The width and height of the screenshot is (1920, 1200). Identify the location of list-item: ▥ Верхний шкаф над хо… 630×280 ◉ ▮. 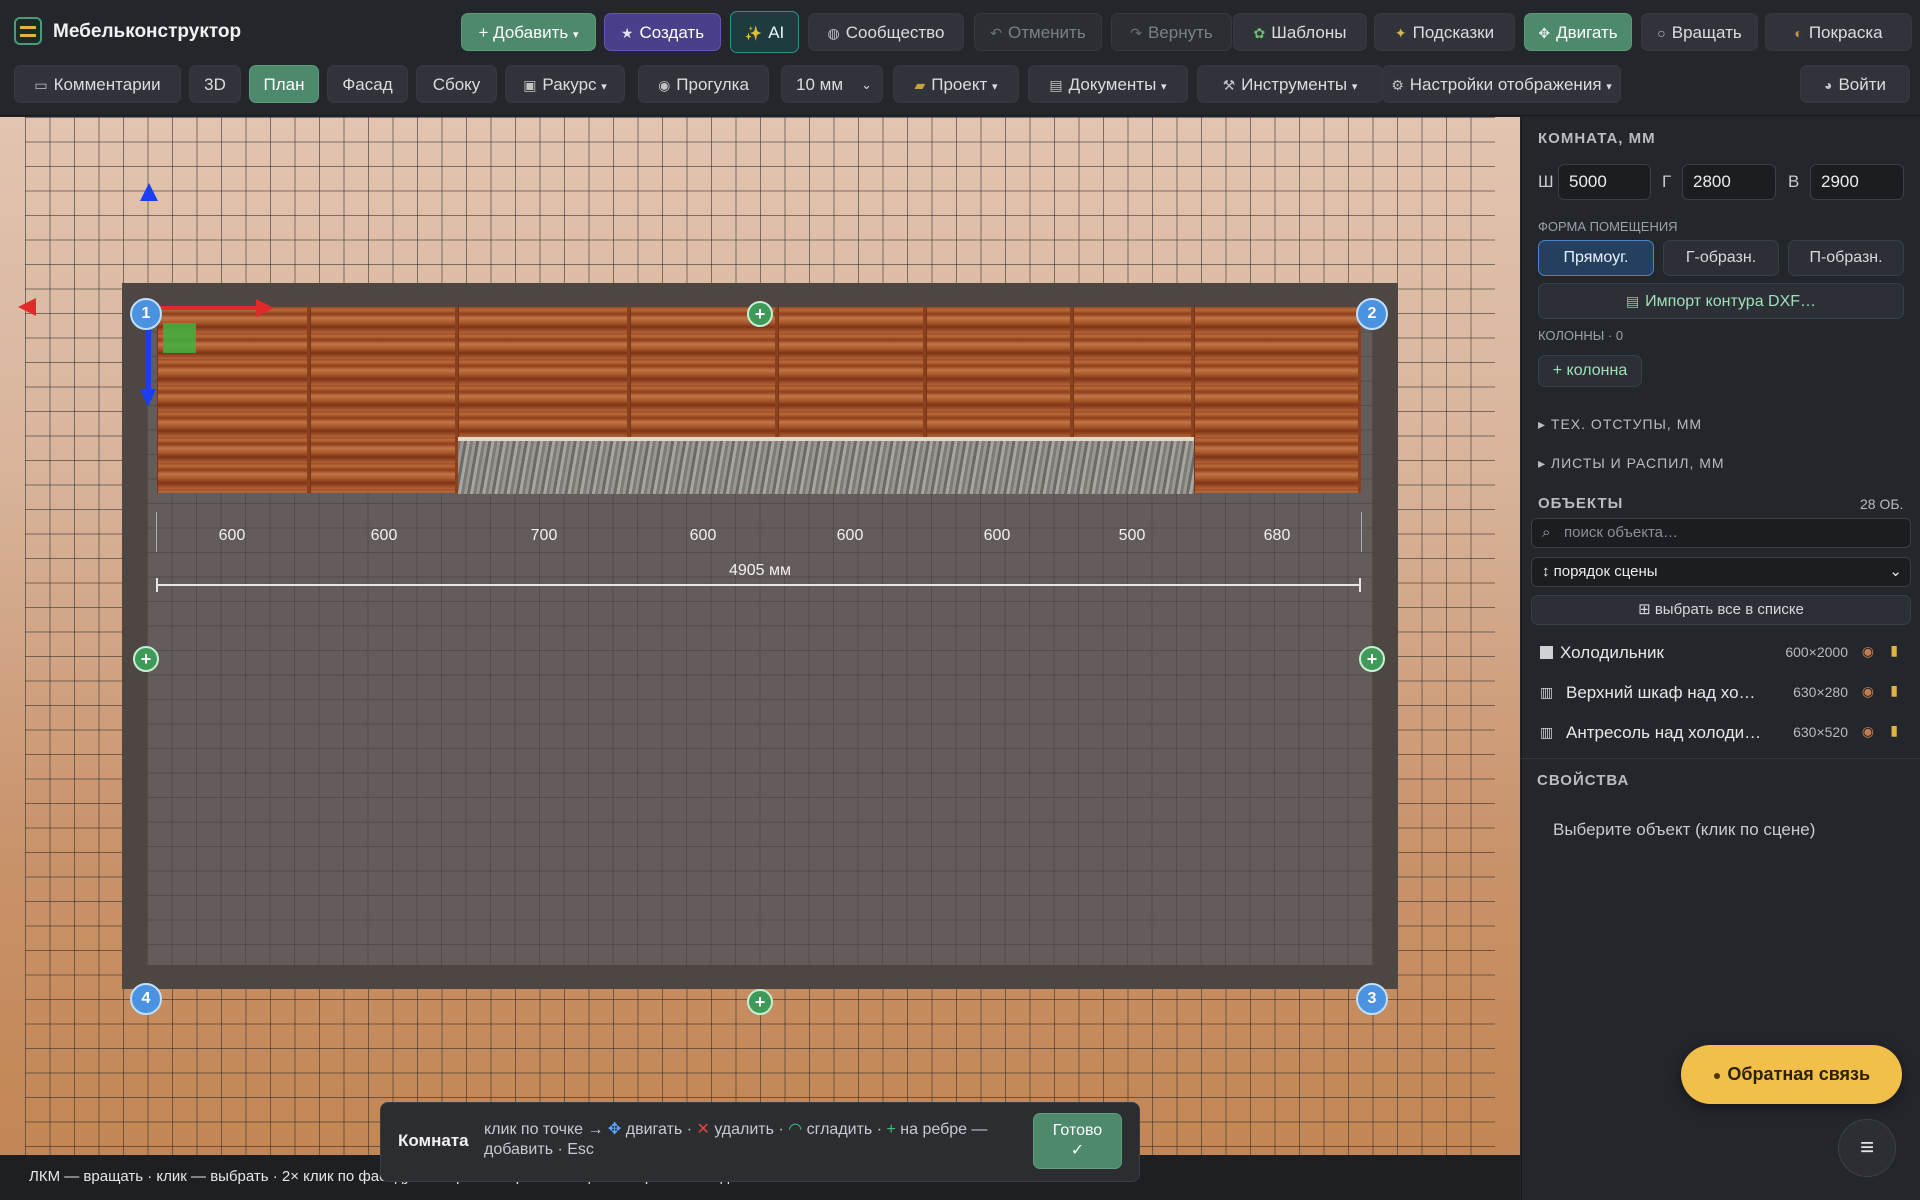
(1720, 694).